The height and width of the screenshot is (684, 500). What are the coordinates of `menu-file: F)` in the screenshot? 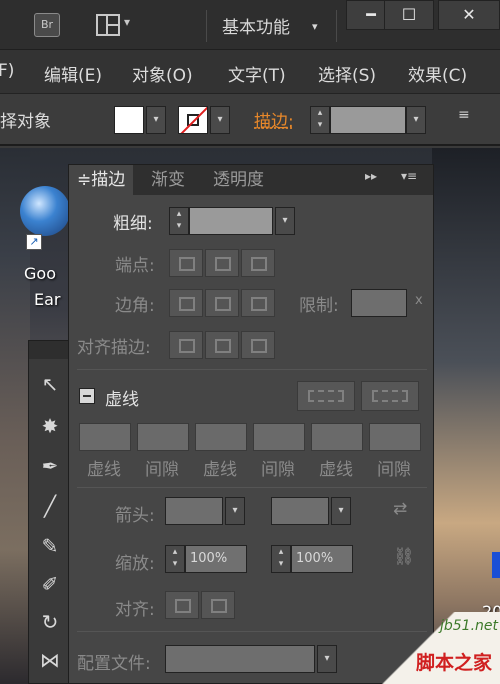 It's located at (7, 71).